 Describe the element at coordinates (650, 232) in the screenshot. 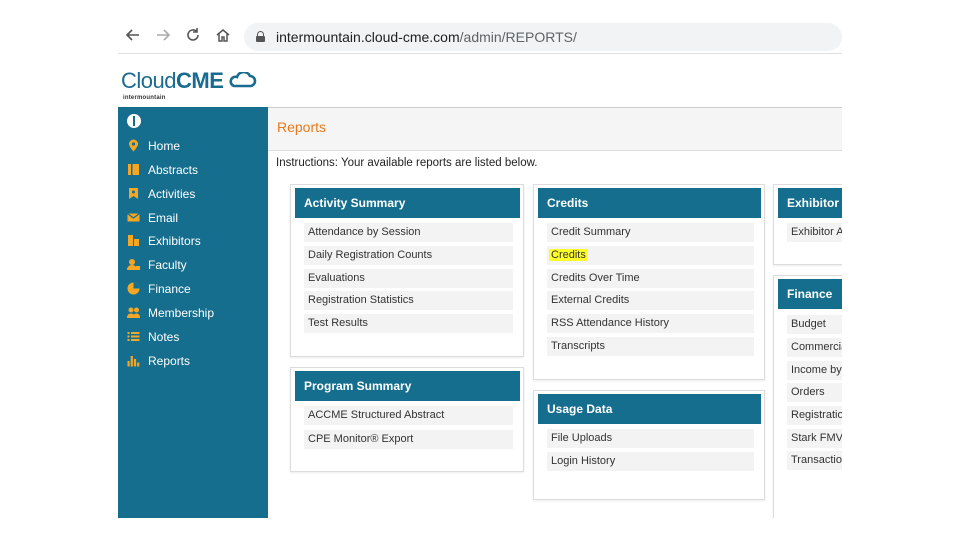

I see `report-link-credit-summary: Credit Summary` at that location.